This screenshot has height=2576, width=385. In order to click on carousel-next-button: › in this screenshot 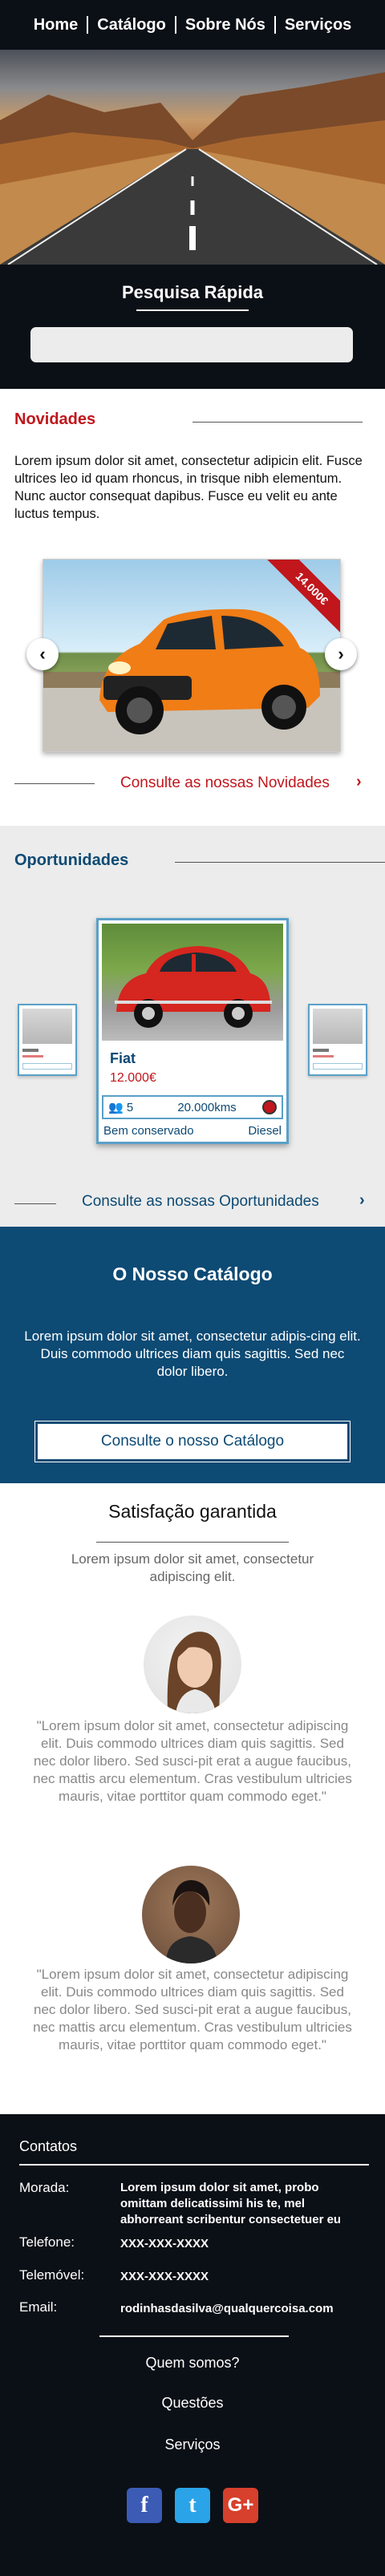, I will do `click(341, 654)`.